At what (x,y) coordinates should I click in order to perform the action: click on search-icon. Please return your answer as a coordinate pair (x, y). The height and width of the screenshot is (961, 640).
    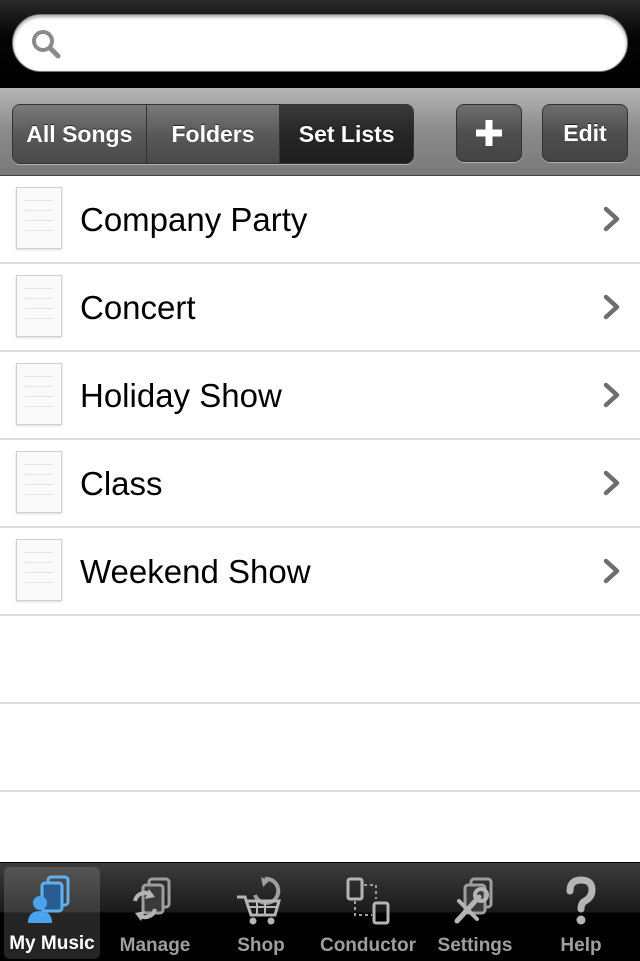
    Looking at the image, I should click on (46, 44).